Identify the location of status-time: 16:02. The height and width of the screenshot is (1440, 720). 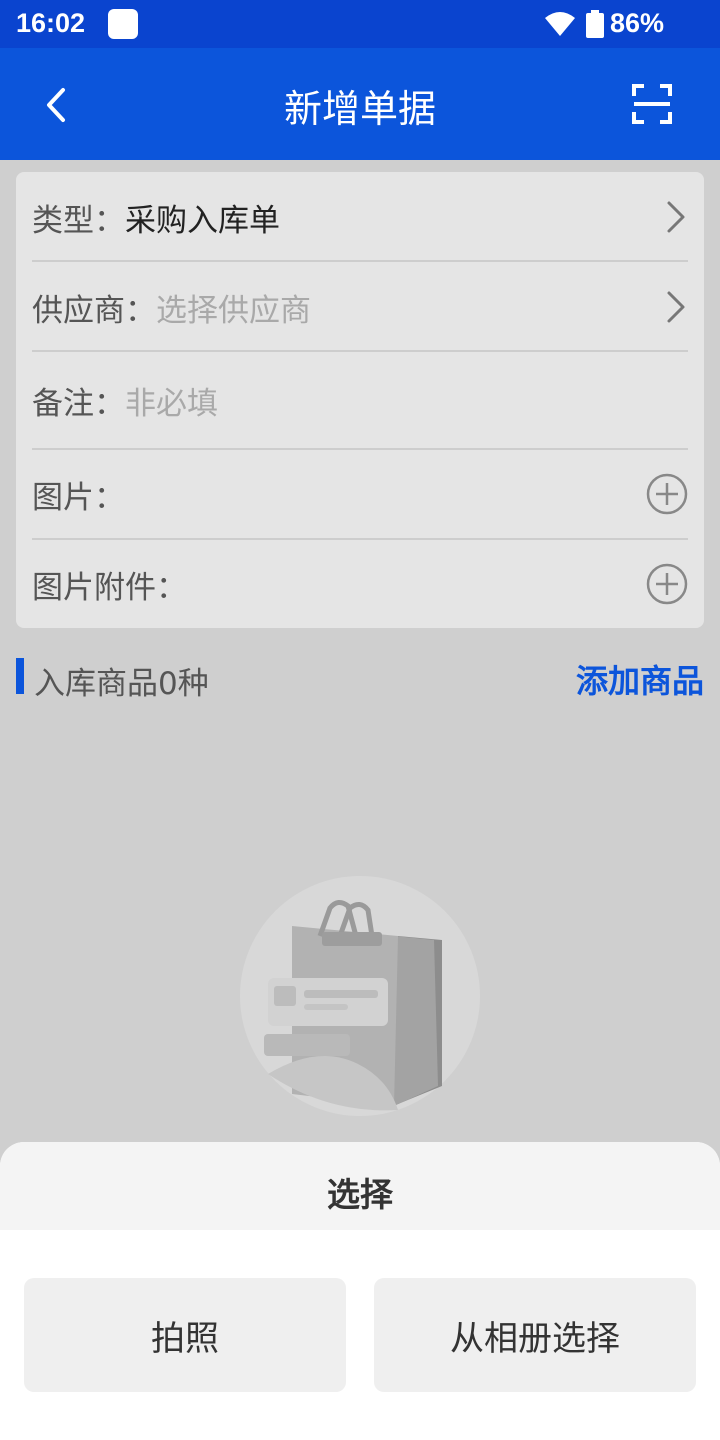
(51, 23).